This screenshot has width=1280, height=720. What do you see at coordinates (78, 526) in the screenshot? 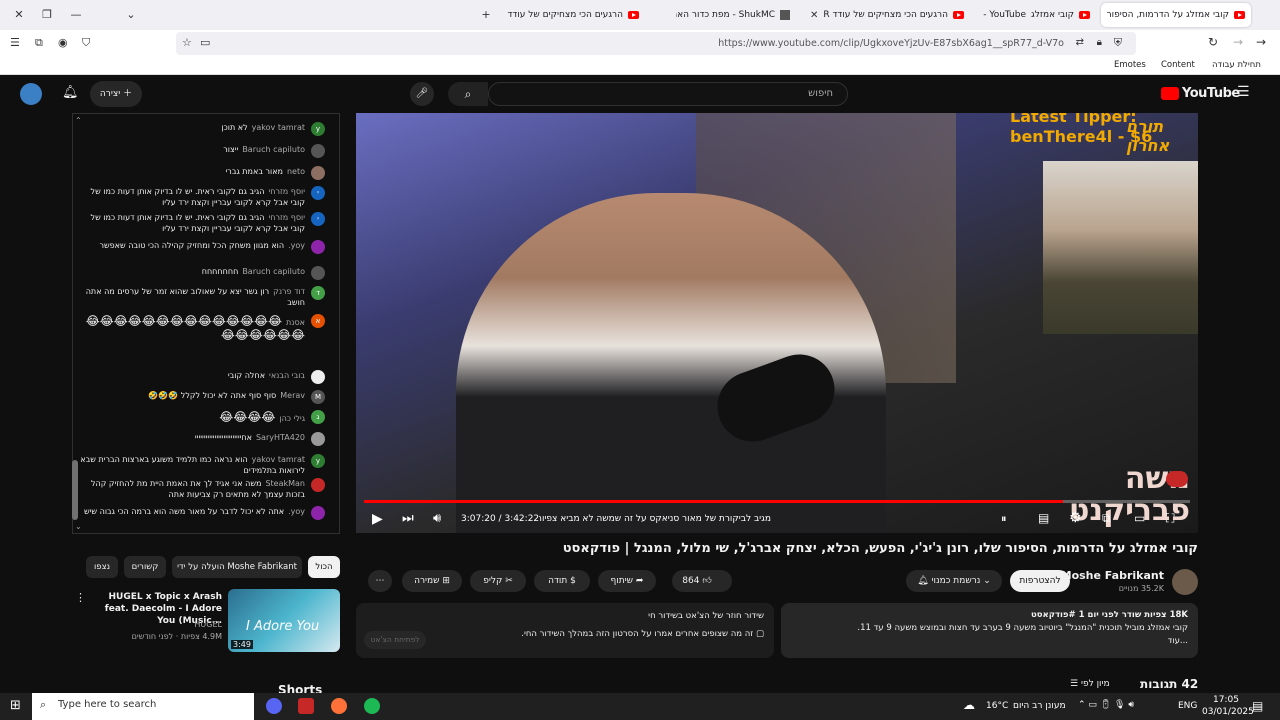
I see `chat-scroll-down-icon: ⌄` at bounding box center [78, 526].